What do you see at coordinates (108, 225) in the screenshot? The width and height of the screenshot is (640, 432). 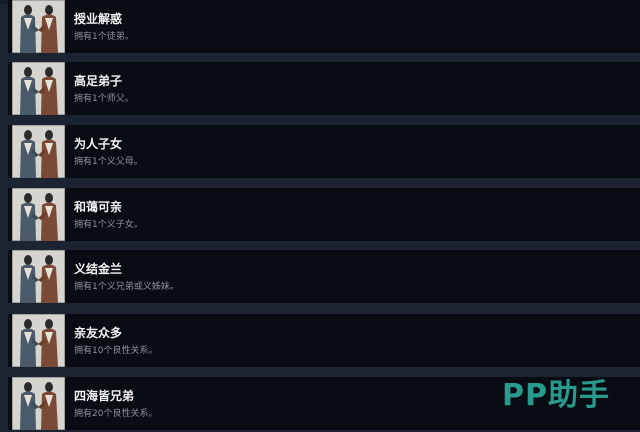 I see `achievement-desc: 拥有1个义子女。` at bounding box center [108, 225].